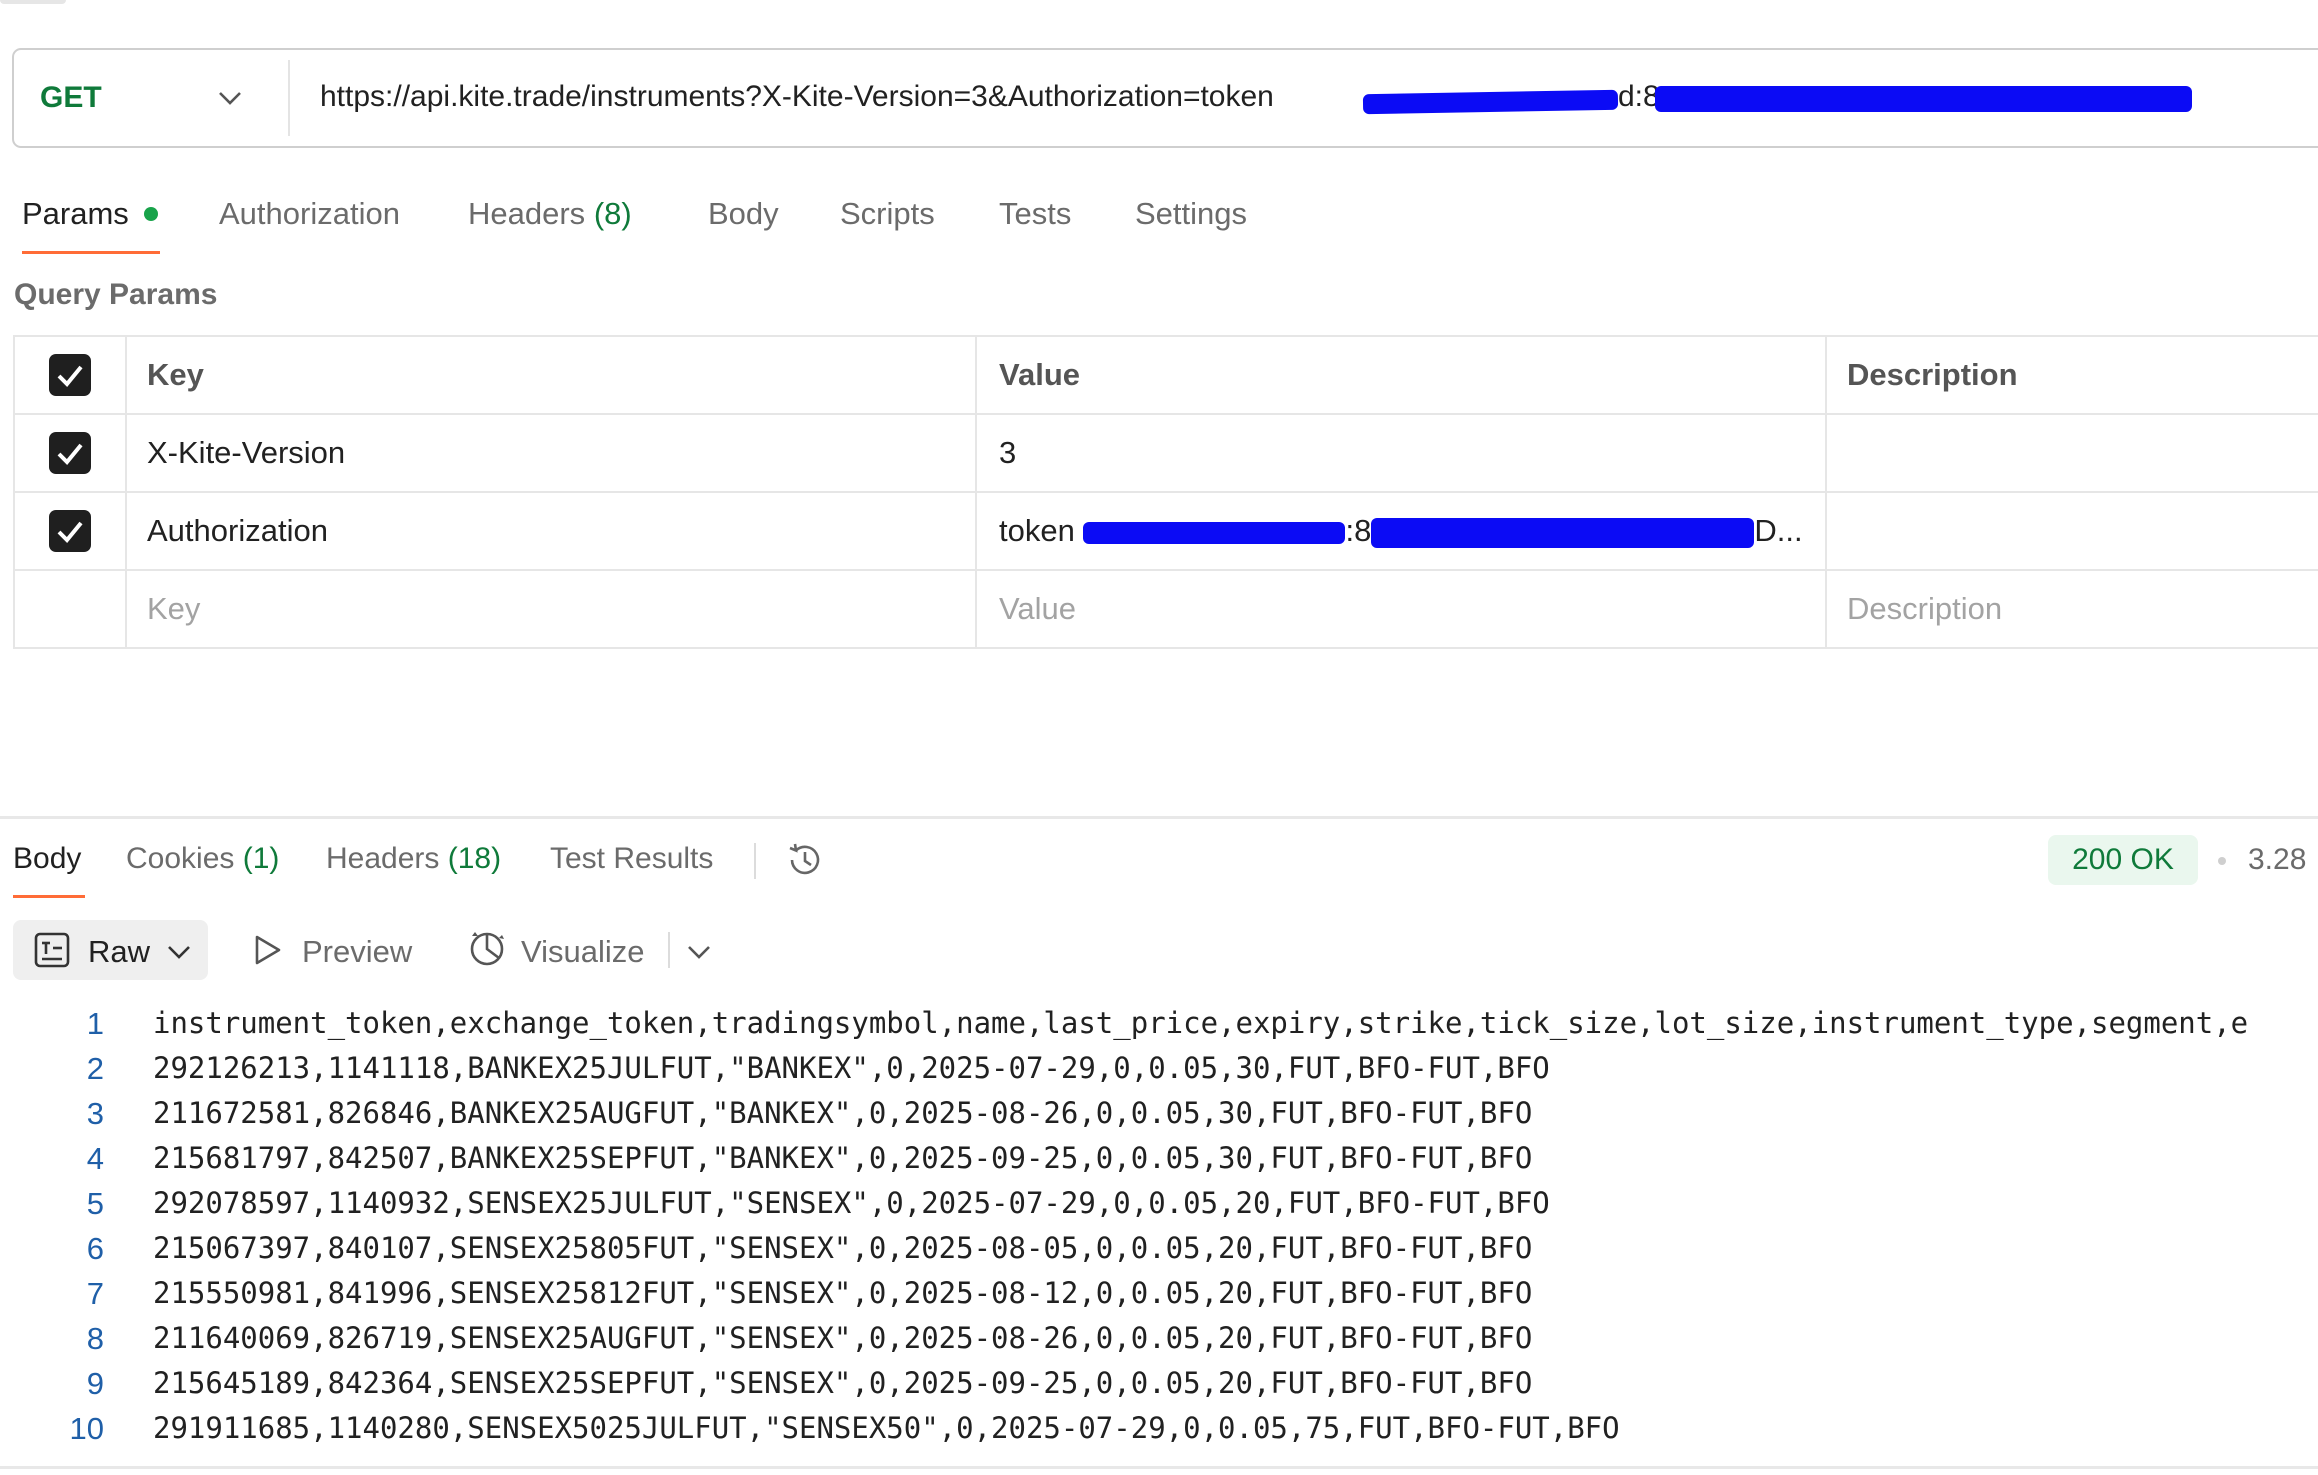 The image size is (2318, 1475). What do you see at coordinates (551, 453) in the screenshot?
I see `param-key: X-Kite-Version` at bounding box center [551, 453].